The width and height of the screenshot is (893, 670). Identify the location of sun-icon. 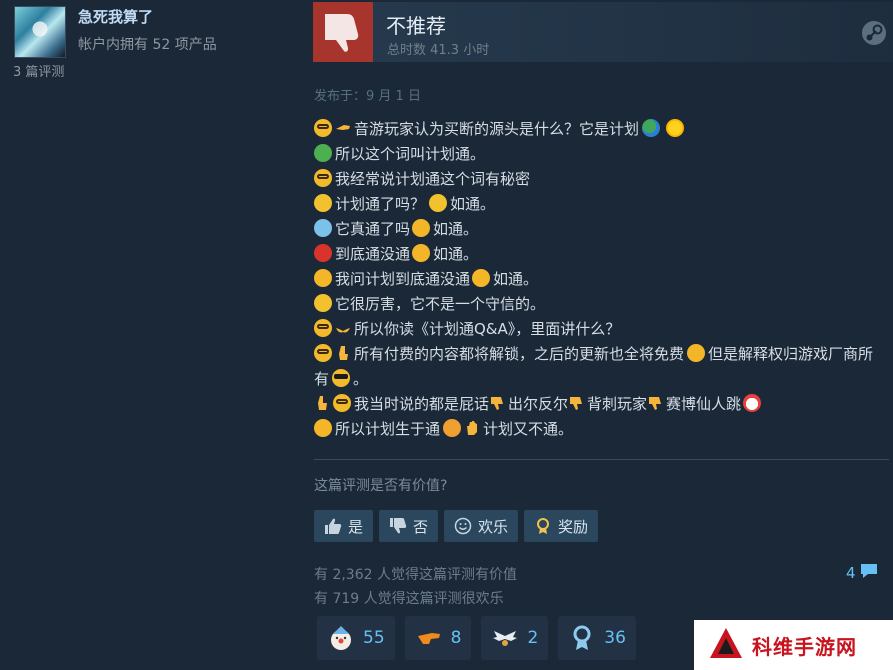
(675, 128).